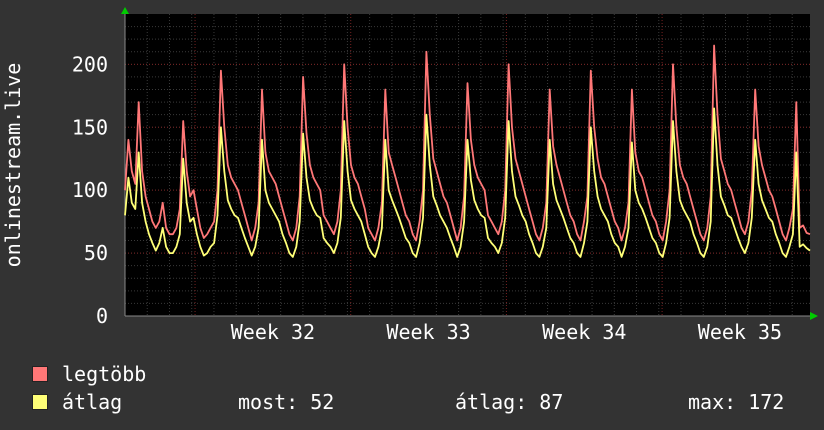  Describe the element at coordinates (90, 190) in the screenshot. I see `y-tick-label: 100` at that location.